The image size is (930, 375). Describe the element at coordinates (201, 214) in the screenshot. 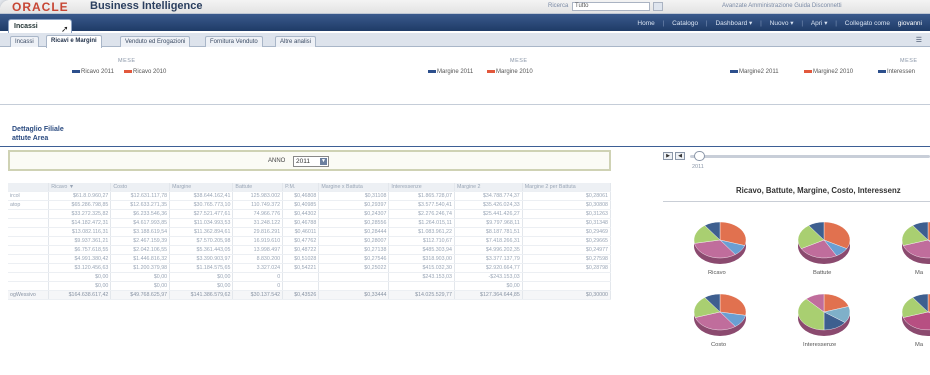

I see `table-cell: $27.521.477,61` at that location.